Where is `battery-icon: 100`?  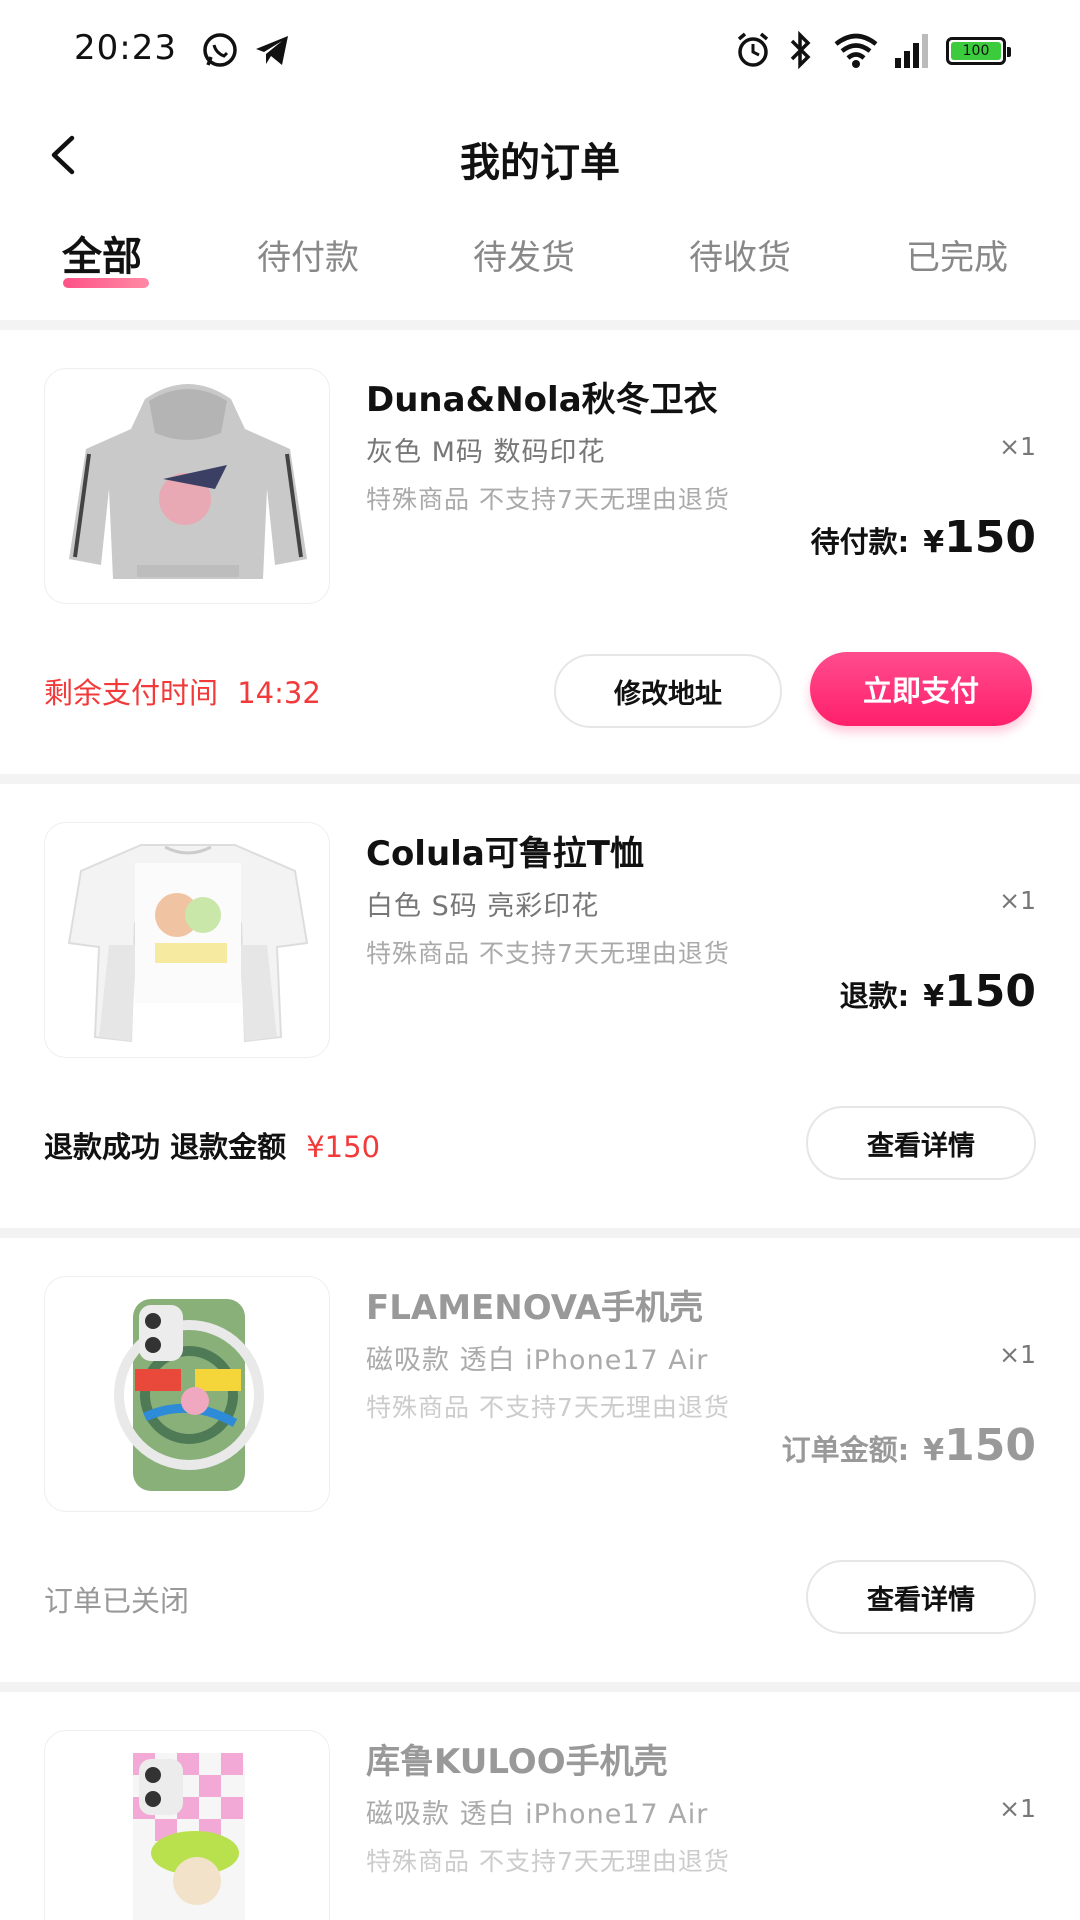
battery-icon: 100 is located at coordinates (978, 51).